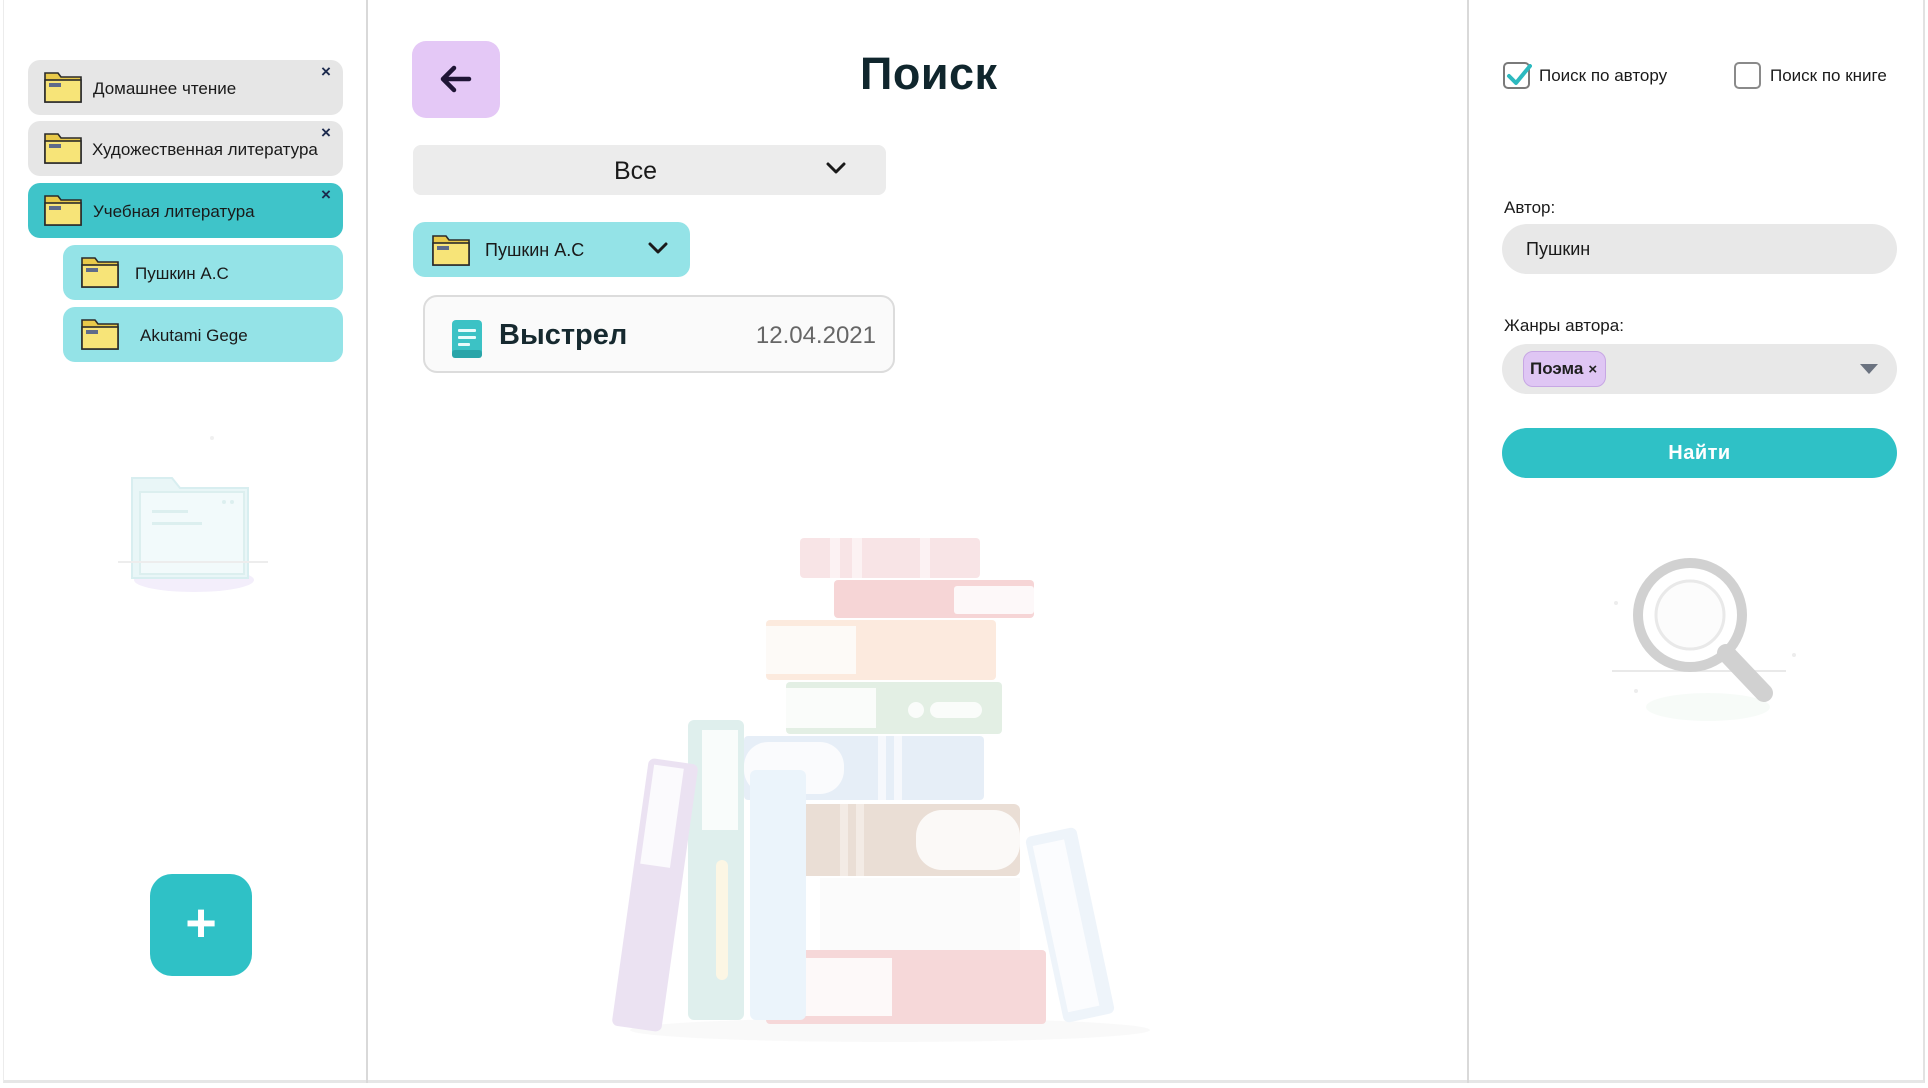 Image resolution: width=1928 pixels, height=1088 pixels. What do you see at coordinates (1603, 75) in the screenshot?
I see `checkbox-label: Поиск по автору` at bounding box center [1603, 75].